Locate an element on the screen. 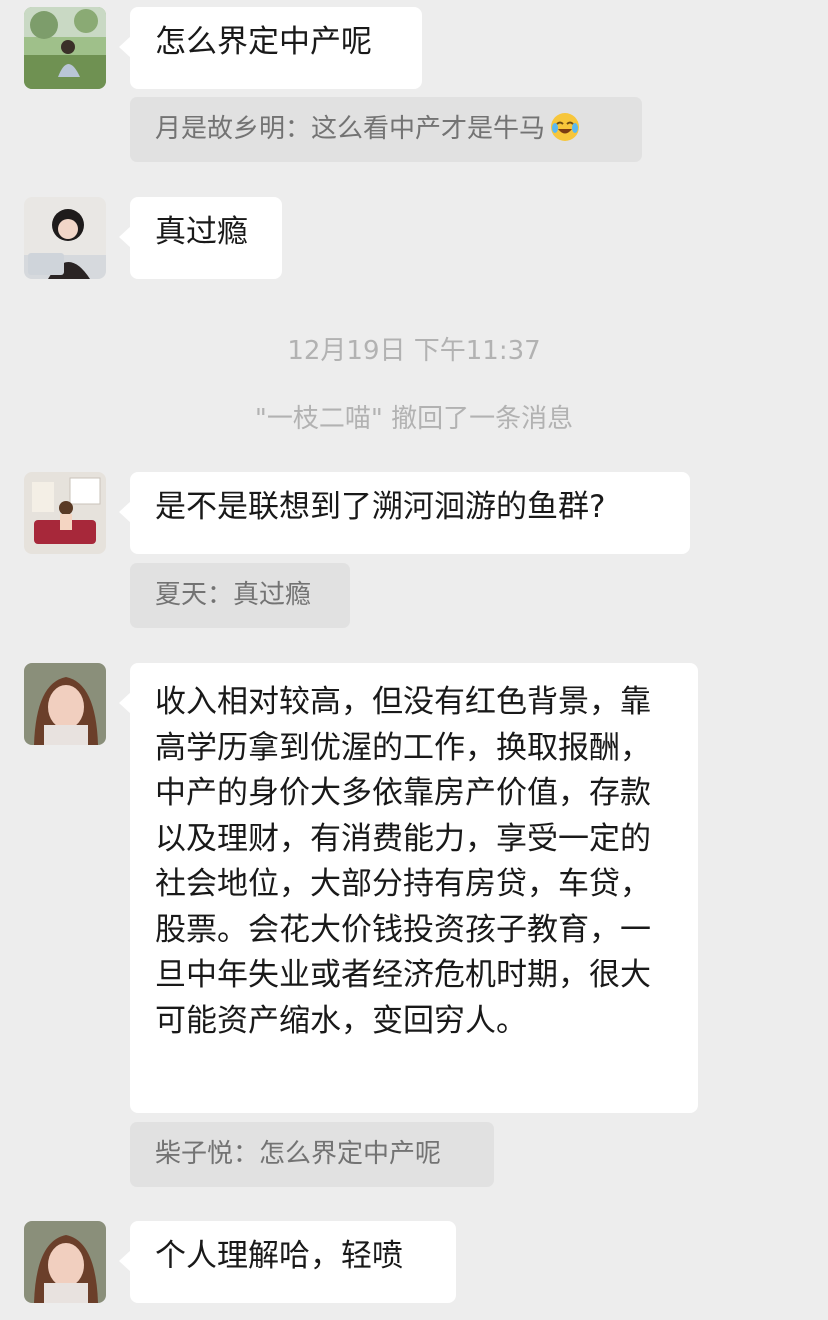 This screenshot has height=1320, width=828. message-bubble: 怎么界定中产呢 is located at coordinates (270, 48).